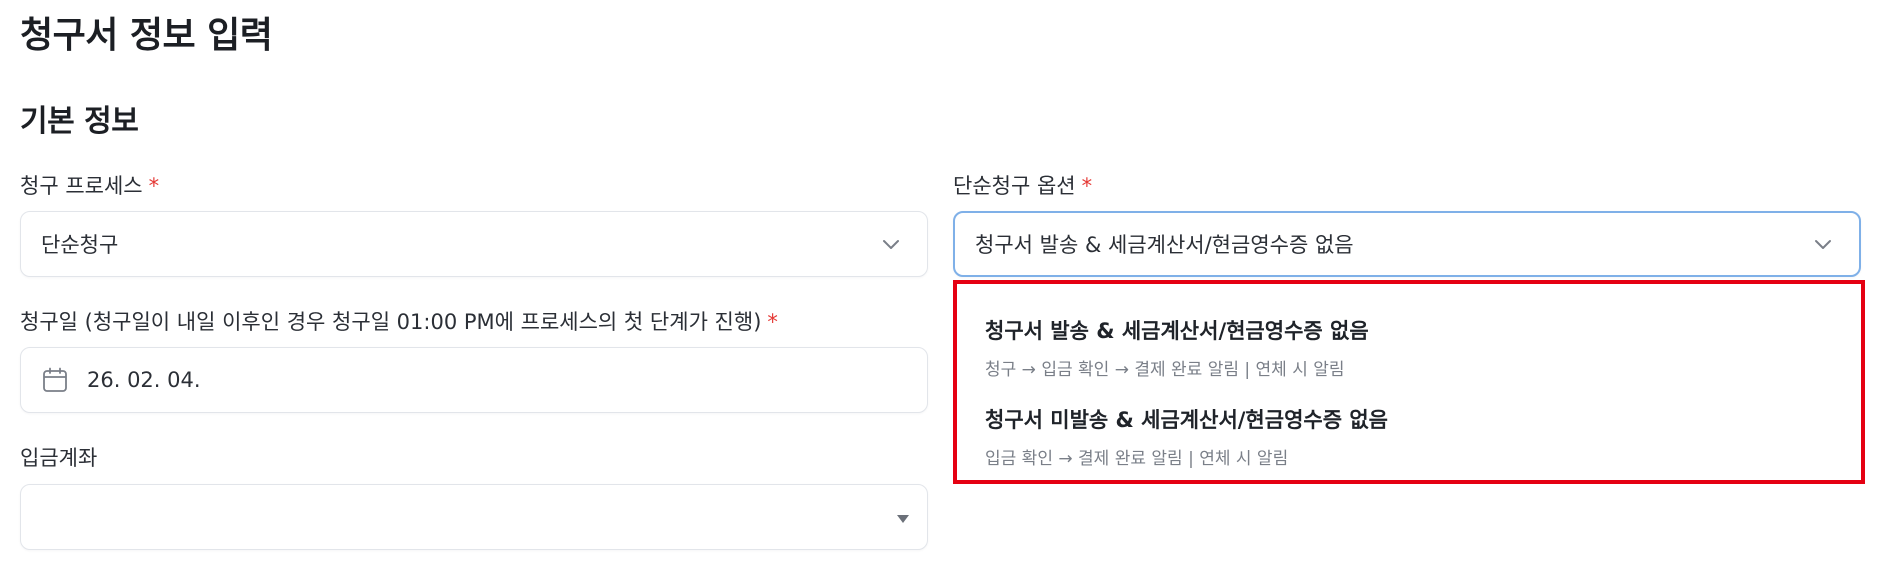 The height and width of the screenshot is (567, 1883). I want to click on calendar-icon, so click(55, 379).